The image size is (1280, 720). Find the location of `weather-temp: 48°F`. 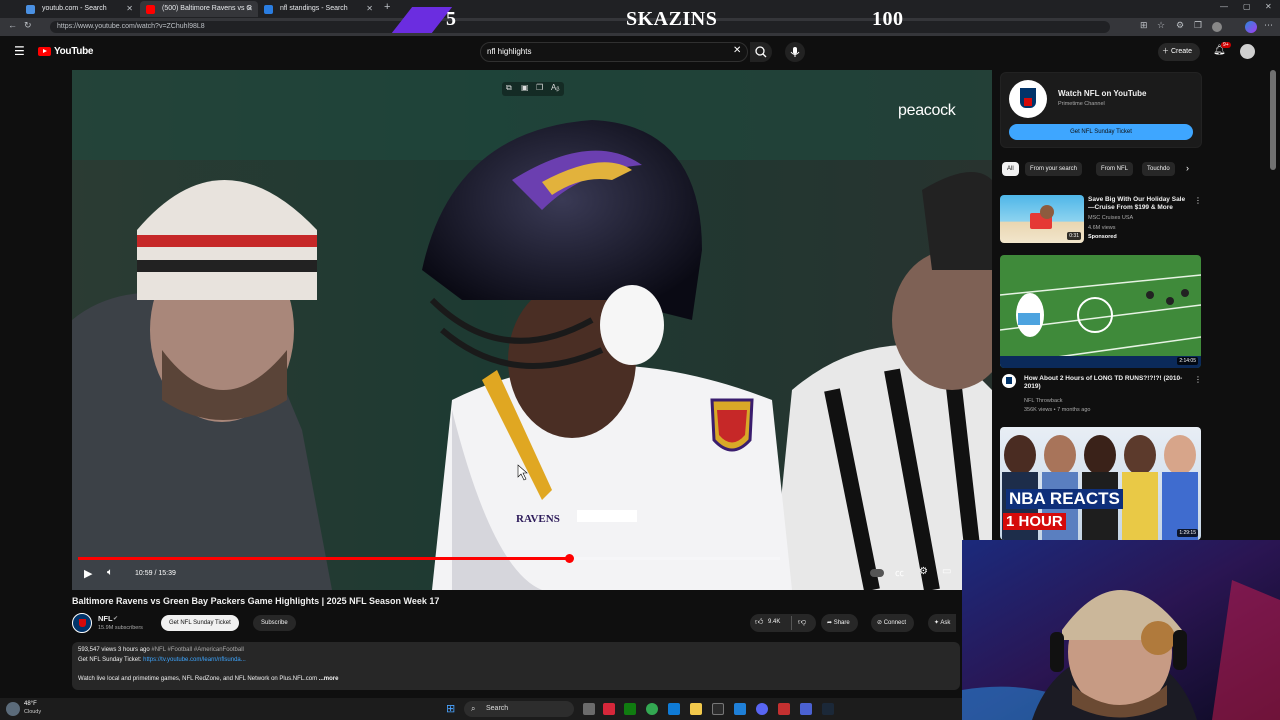

weather-temp: 48°F is located at coordinates (30, 704).